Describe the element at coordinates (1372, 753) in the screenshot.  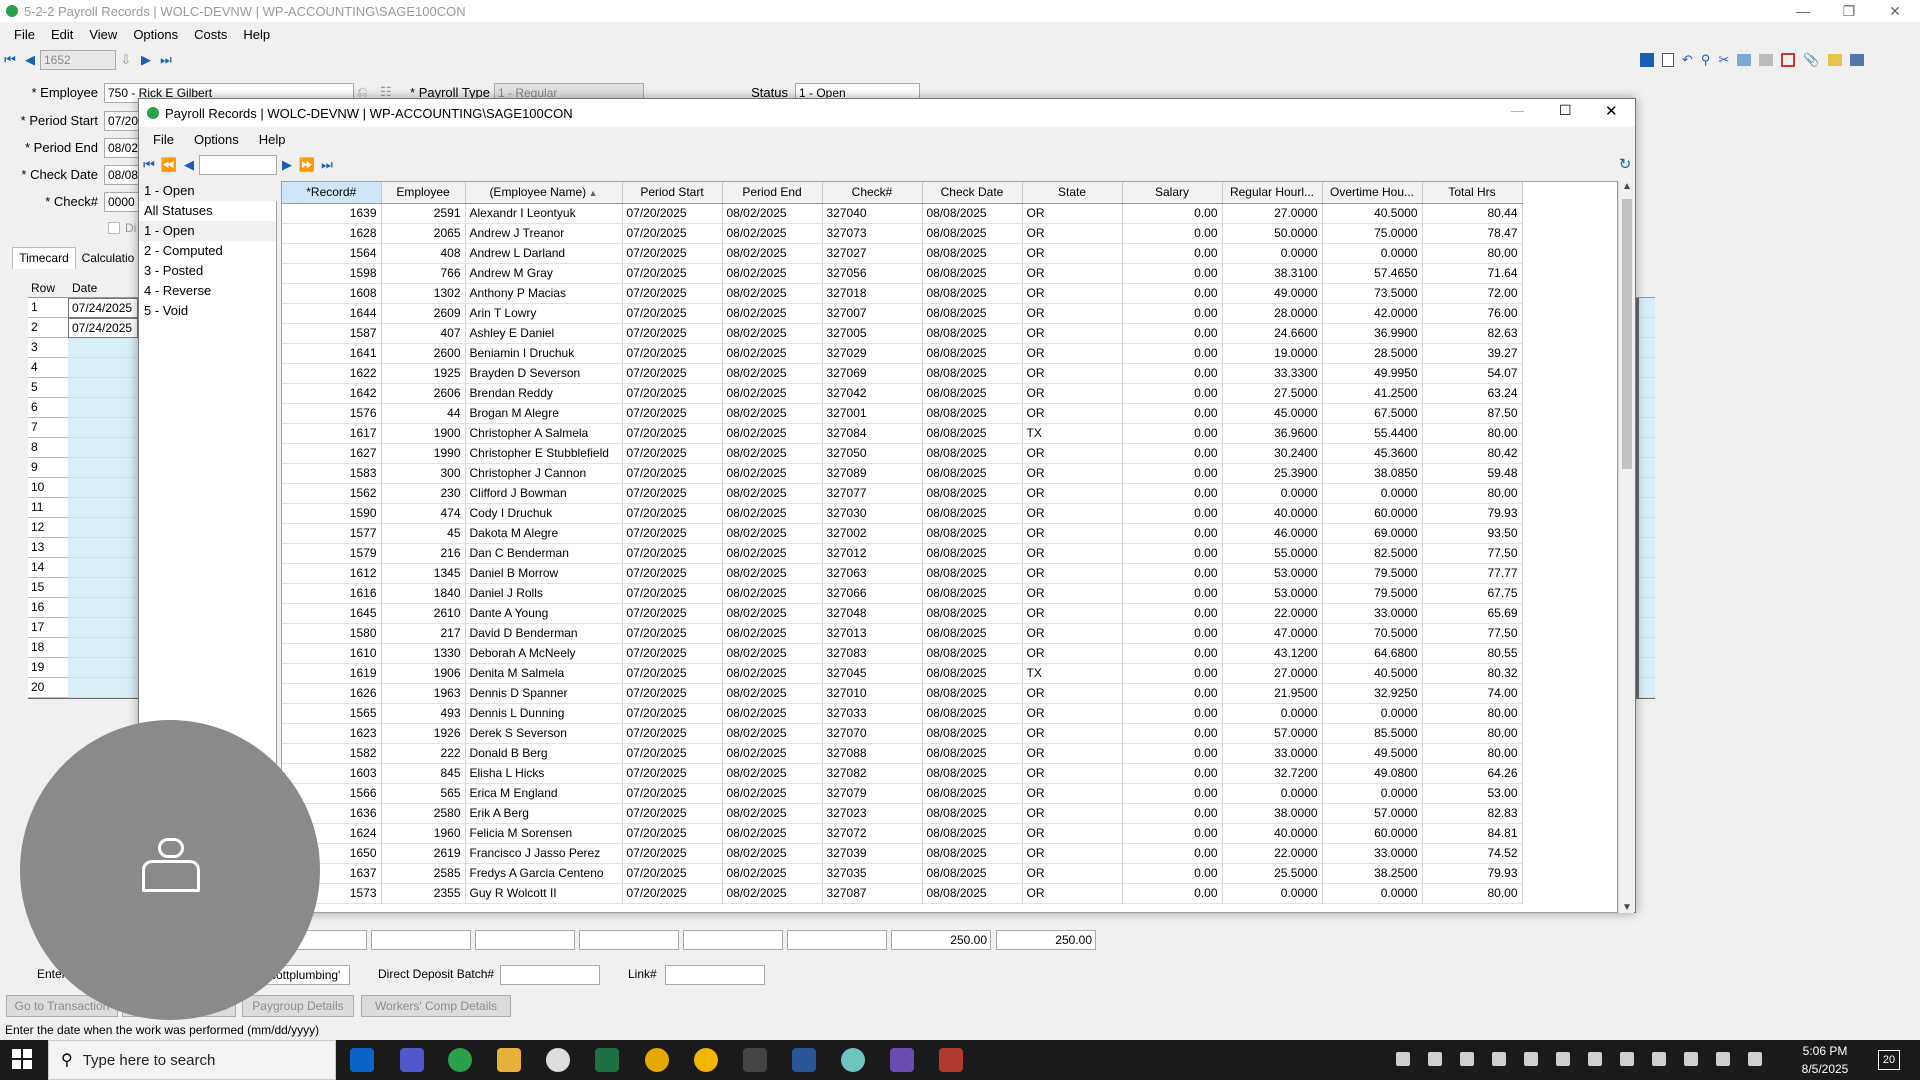
I see `table-cell: 49.5000` at that location.